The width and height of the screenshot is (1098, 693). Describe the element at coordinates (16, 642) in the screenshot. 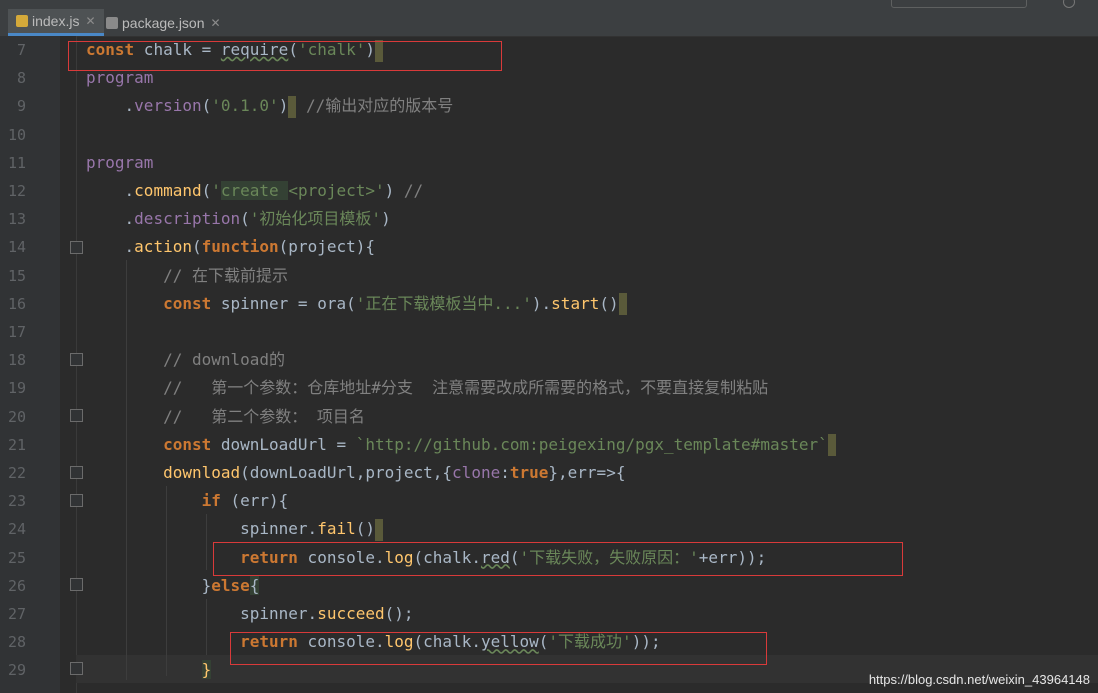

I see `line-number: 28` at that location.